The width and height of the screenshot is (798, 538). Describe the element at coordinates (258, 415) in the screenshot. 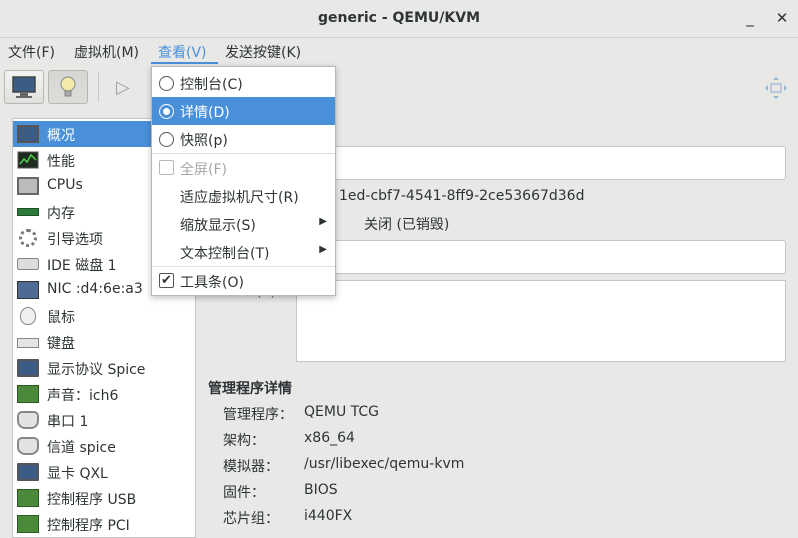

I see `hypervisor-label: 管理程序：` at that location.